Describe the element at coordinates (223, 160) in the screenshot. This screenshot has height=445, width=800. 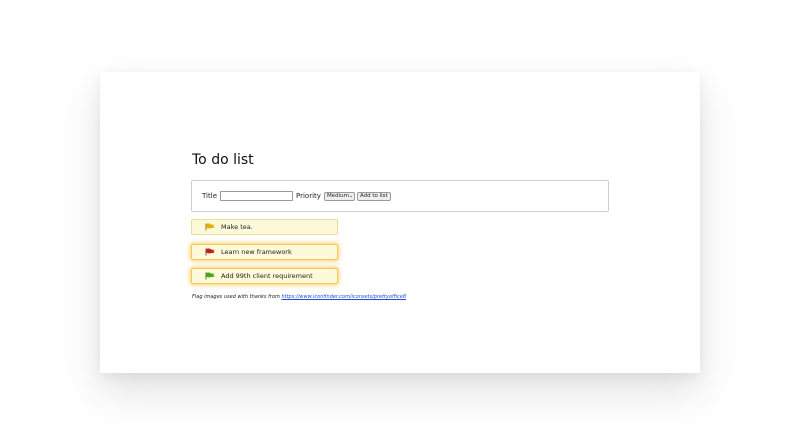
I see `page-title: To do list` at that location.